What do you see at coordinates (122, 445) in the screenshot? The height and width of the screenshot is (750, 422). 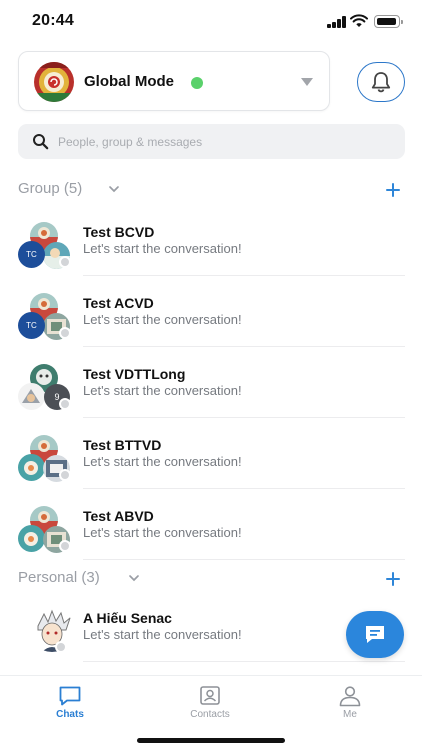 I see `chat-name: Test BTTVD` at bounding box center [122, 445].